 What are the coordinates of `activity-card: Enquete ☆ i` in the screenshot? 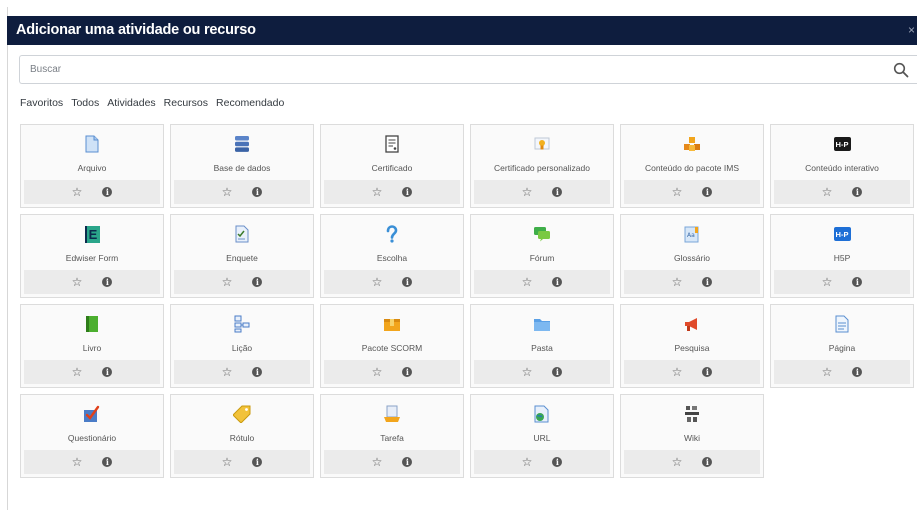 It's located at (242, 256).